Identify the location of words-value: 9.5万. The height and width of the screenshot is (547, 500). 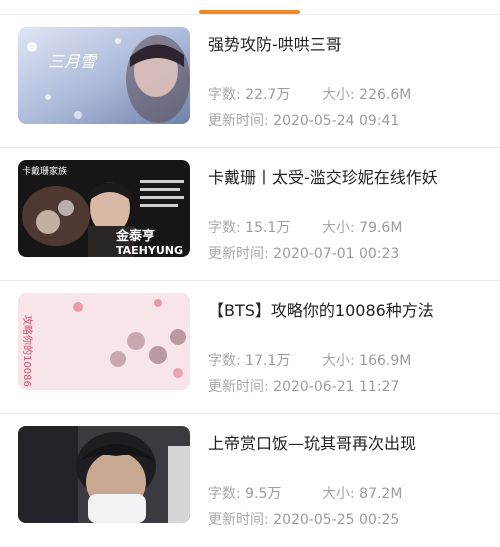
(263, 494).